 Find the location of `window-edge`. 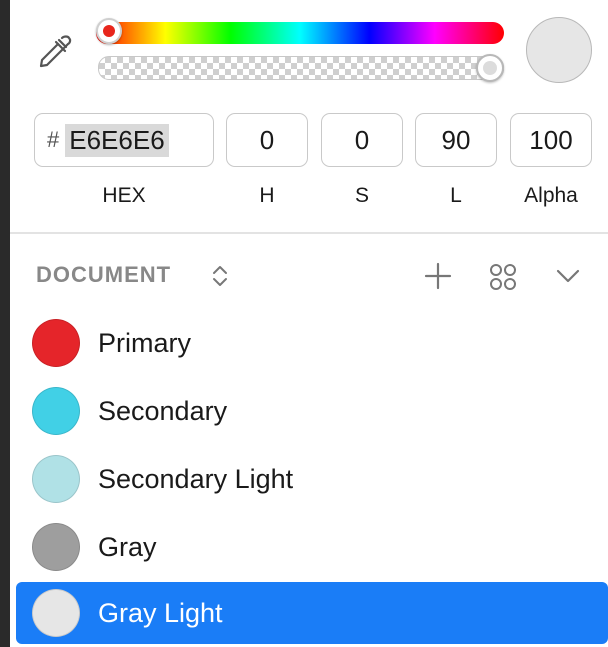

window-edge is located at coordinates (5, 323).